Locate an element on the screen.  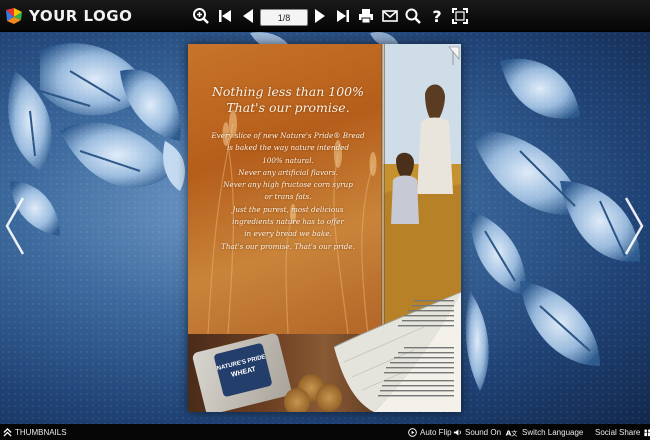
previous-page-icon is located at coordinates (248, 16).